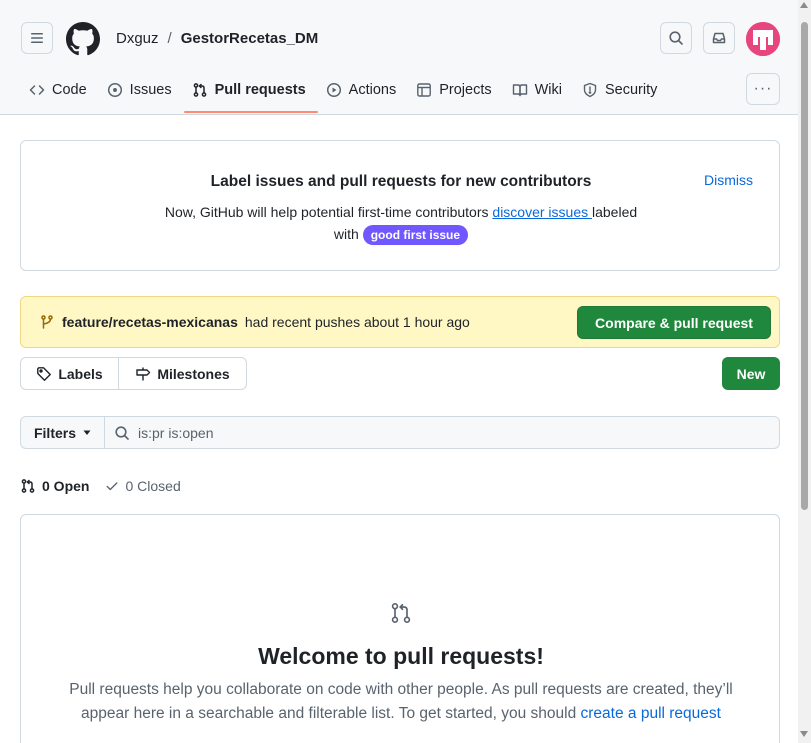 The width and height of the screenshot is (811, 743). Describe the element at coordinates (519, 90) in the screenshot. I see `book-icon` at that location.